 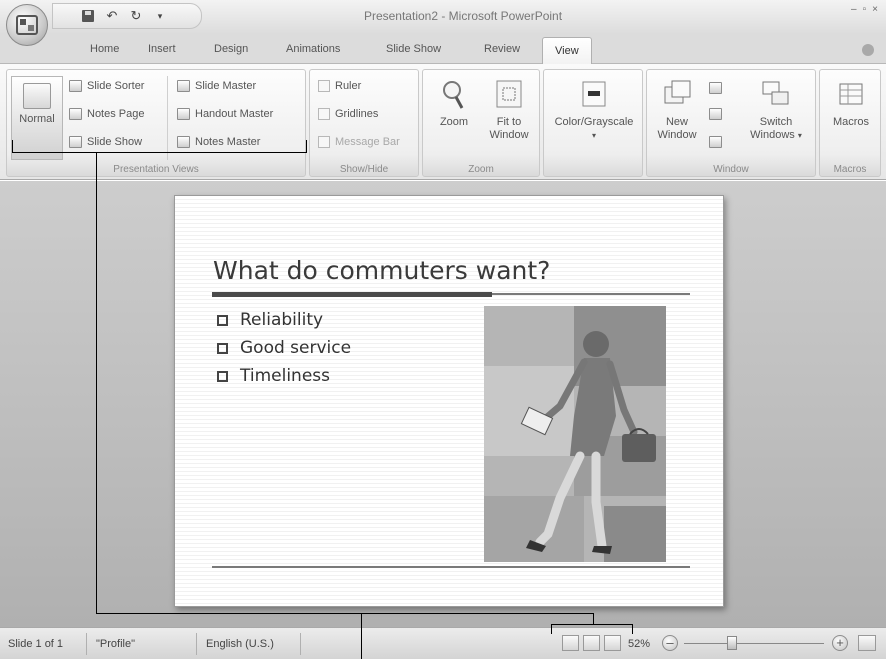 I want to click on zoom-slider-track, so click(x=754, y=643).